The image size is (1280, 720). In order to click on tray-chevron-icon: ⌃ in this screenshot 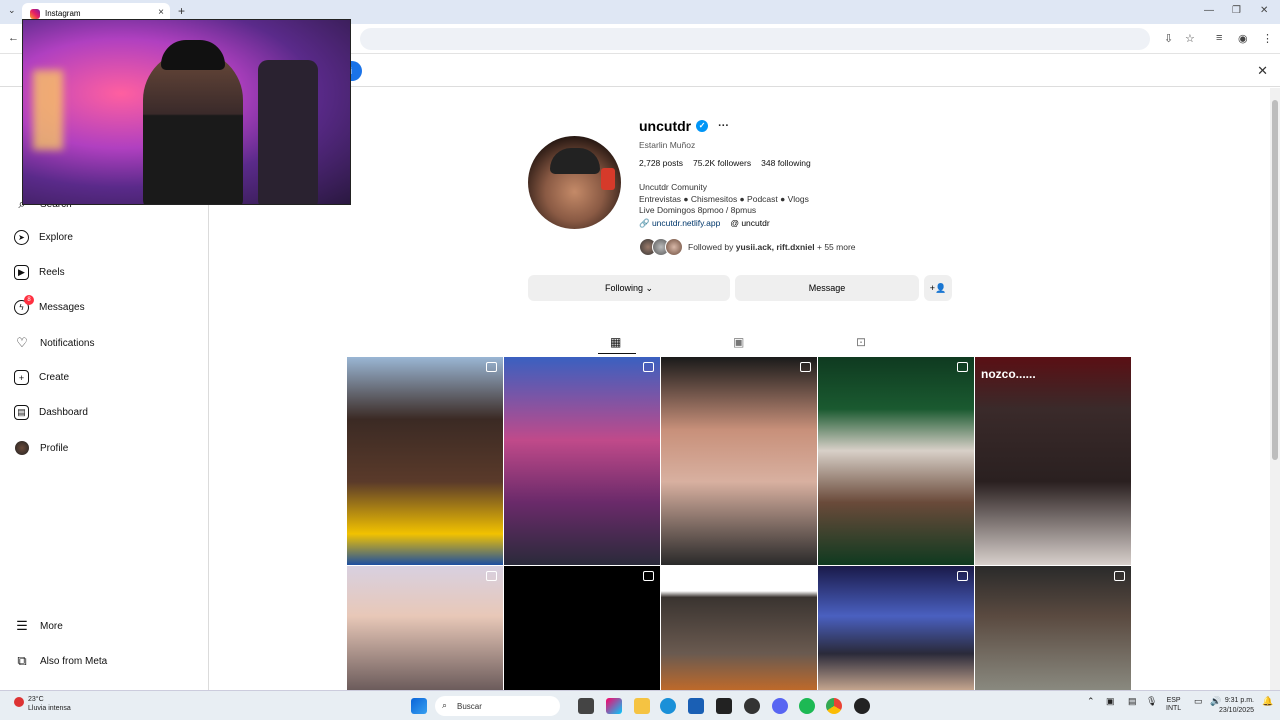, I will do `click(1091, 701)`.